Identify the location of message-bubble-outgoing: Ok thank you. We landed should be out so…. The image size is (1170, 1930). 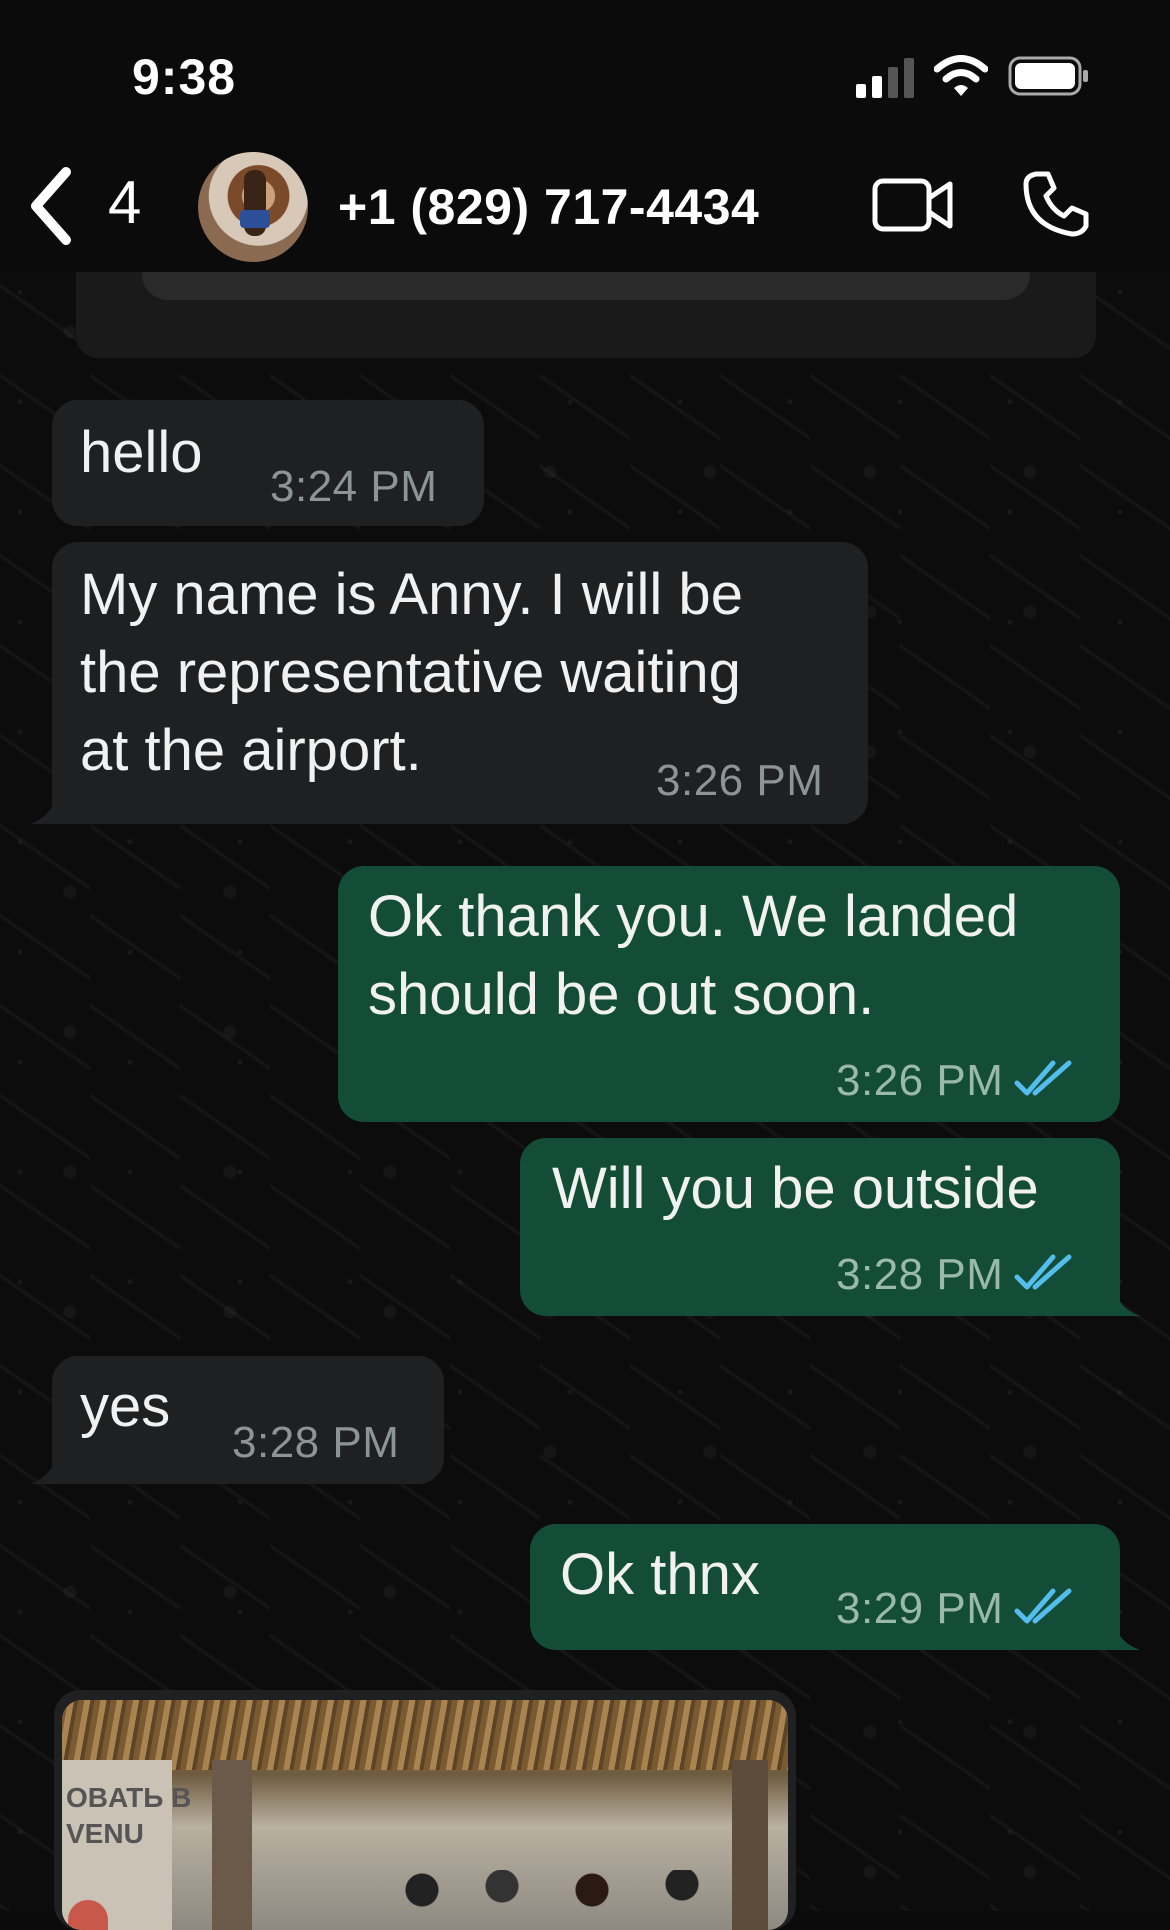
(729, 994).